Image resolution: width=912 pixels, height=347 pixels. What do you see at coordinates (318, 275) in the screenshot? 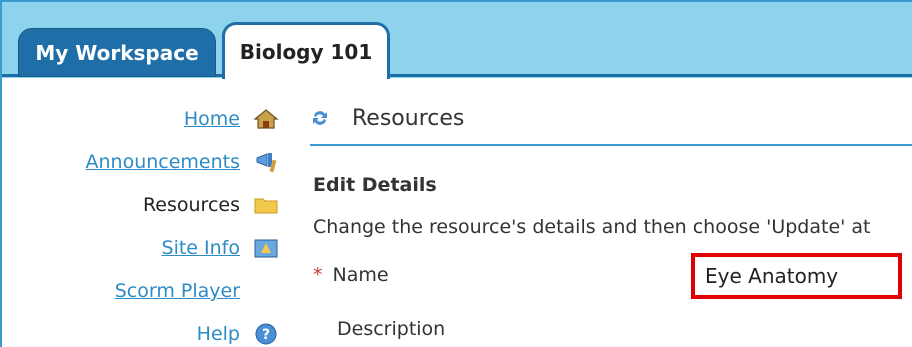
I see `required-marker: *` at bounding box center [318, 275].